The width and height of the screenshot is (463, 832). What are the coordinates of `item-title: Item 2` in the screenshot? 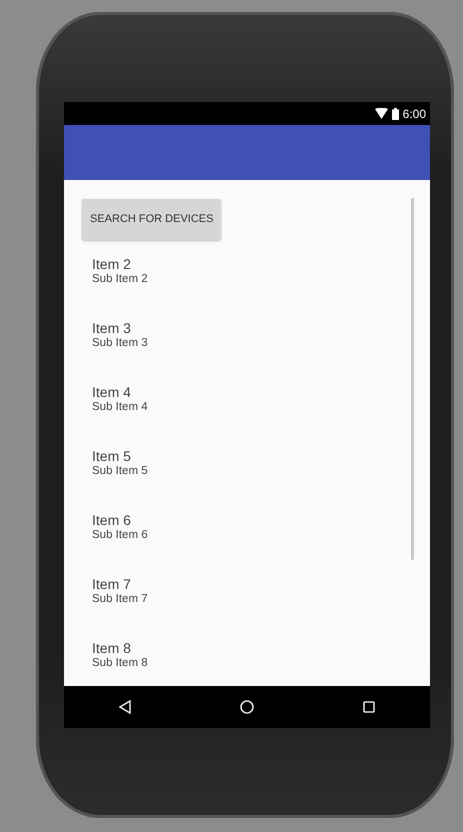 It's located at (112, 264).